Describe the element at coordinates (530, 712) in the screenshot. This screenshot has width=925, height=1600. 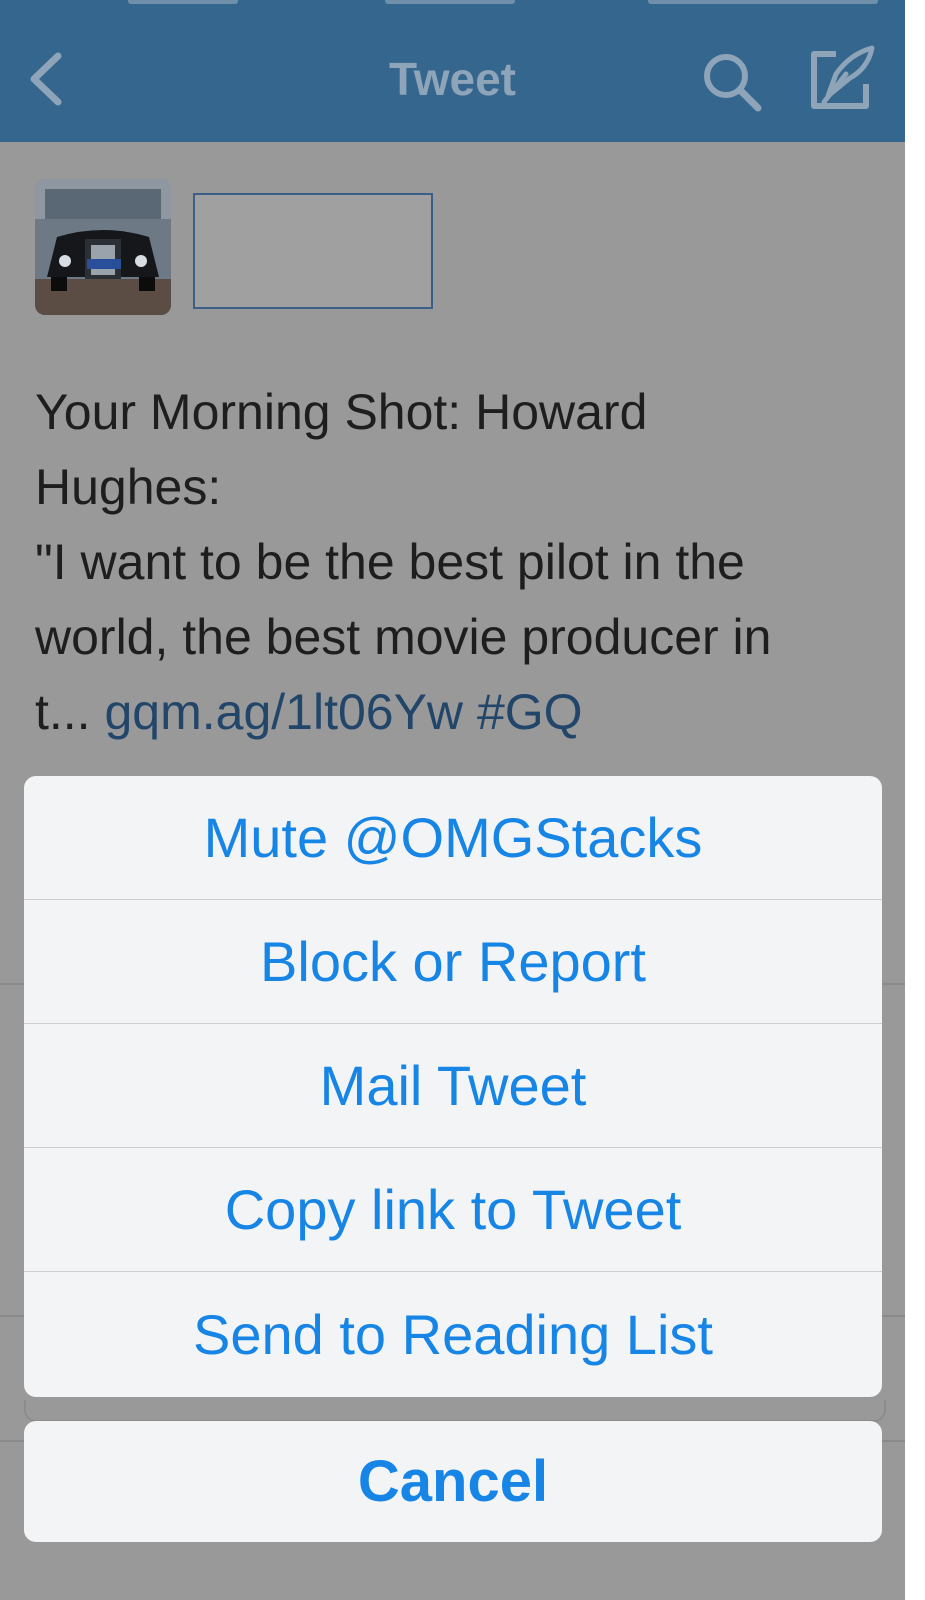
I see `tweet-hashtag: #GQ` at that location.